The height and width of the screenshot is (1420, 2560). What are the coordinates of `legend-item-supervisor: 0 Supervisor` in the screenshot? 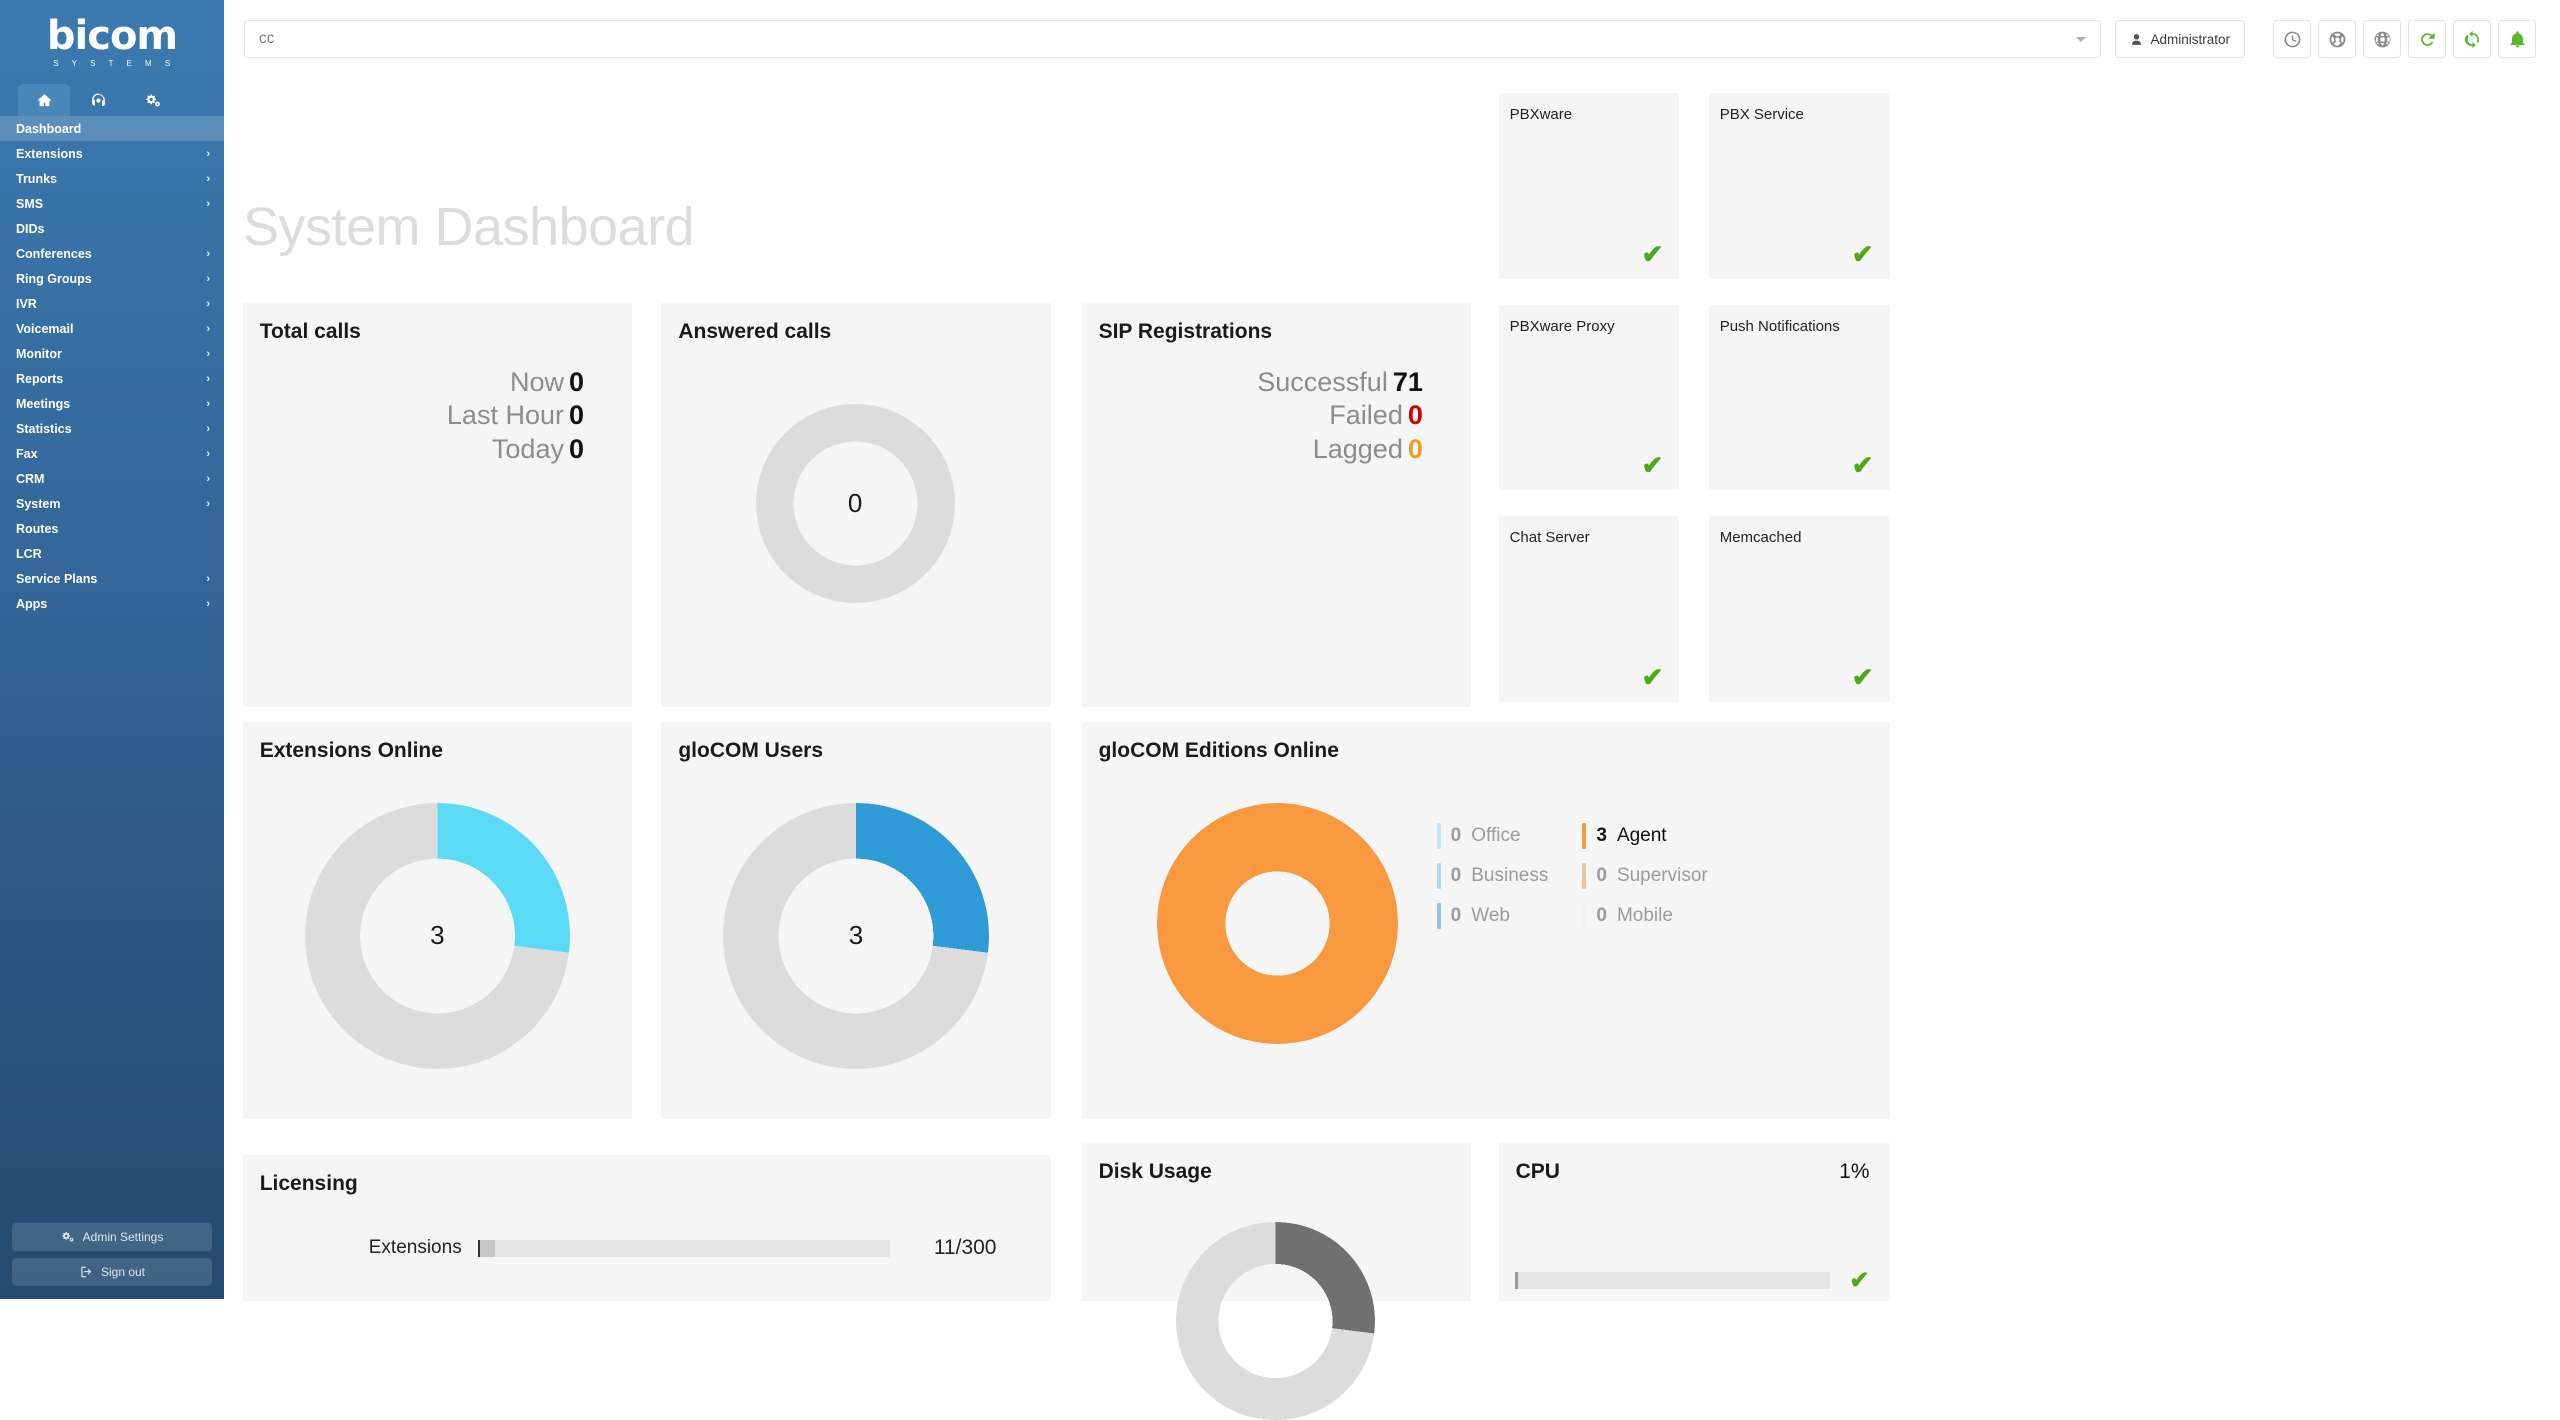 It's located at (1645, 875).